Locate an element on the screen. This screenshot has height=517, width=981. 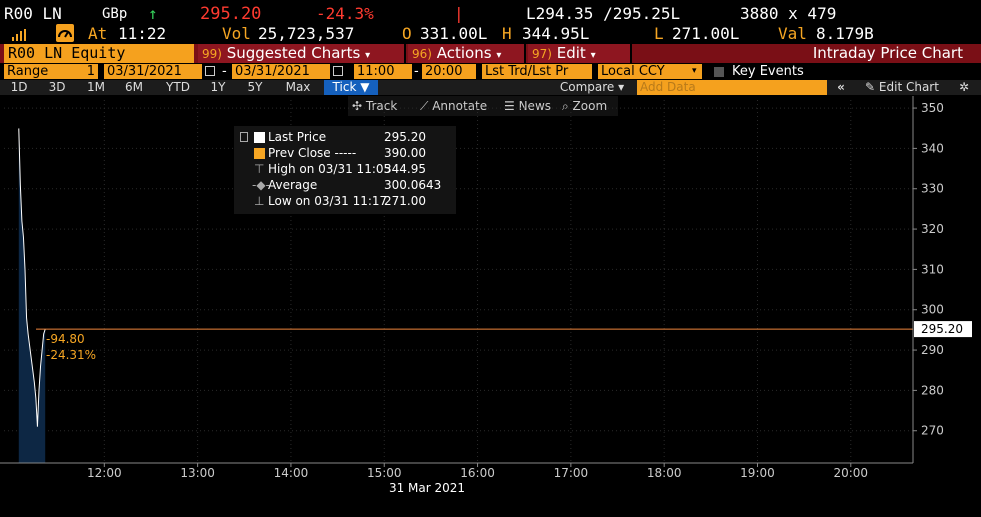
currency-select: Local CCY is located at coordinates (650, 71).